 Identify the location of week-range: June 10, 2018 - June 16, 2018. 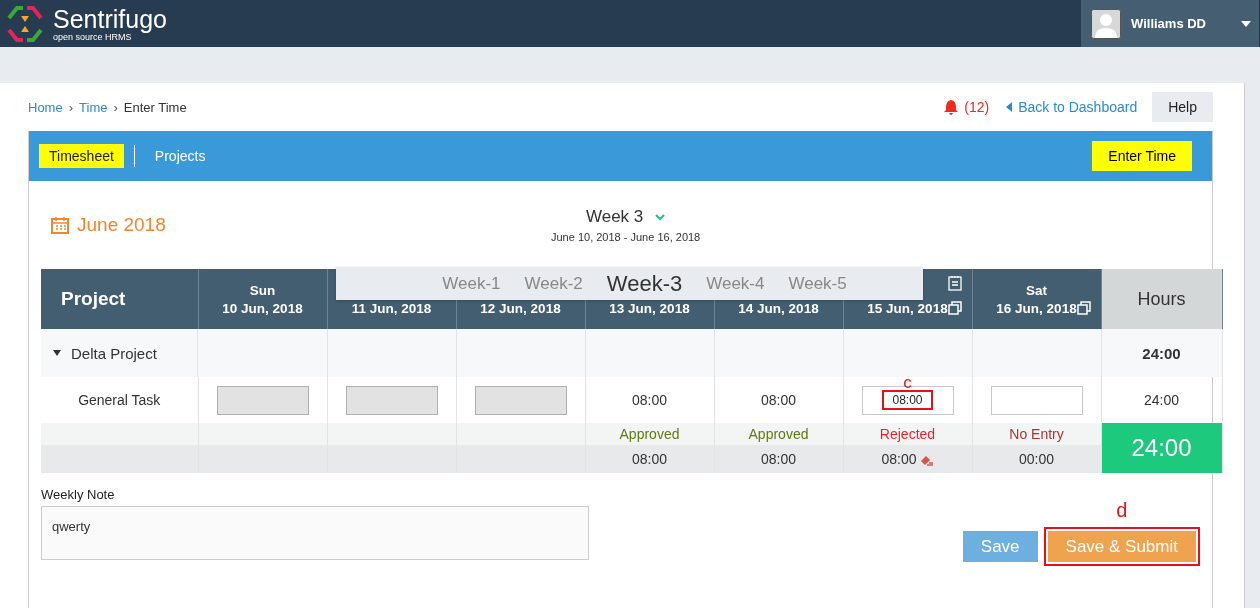
(626, 237).